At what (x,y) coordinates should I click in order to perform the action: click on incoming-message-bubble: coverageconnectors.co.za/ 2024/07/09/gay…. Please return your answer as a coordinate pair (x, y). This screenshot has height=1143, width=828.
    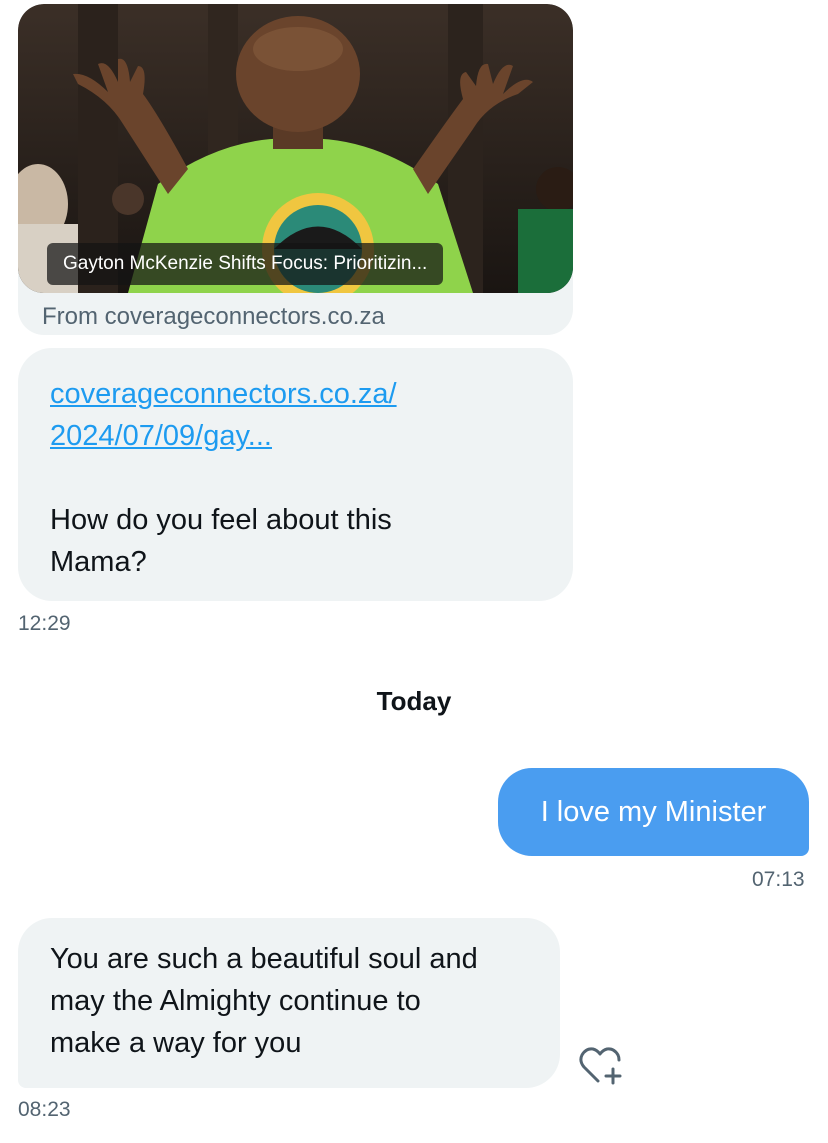
    Looking at the image, I should click on (295, 474).